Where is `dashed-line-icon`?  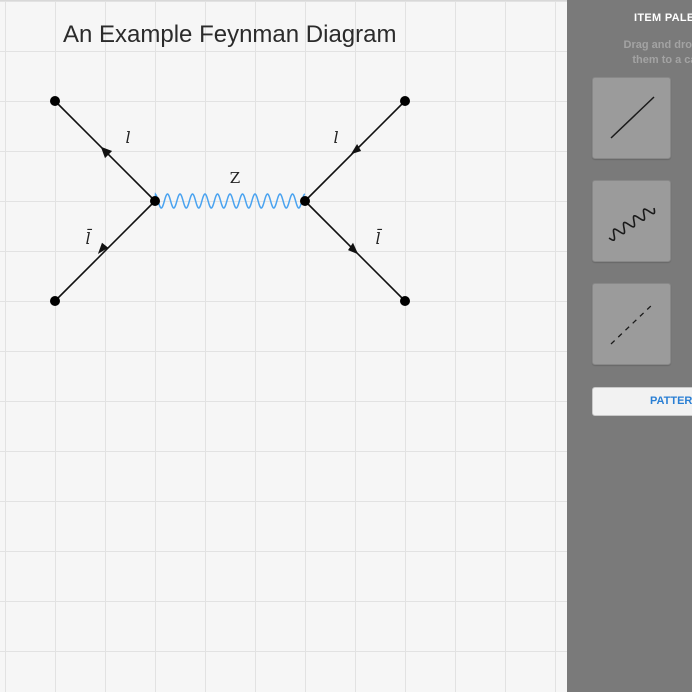
dashed-line-icon is located at coordinates (632, 323).